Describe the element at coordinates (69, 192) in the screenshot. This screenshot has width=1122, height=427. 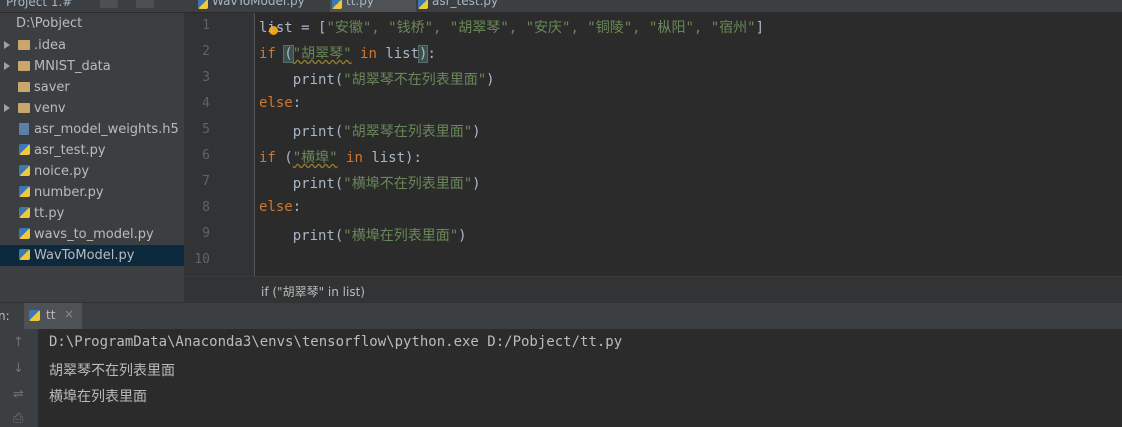
I see `tree-item-label: number.py` at that location.